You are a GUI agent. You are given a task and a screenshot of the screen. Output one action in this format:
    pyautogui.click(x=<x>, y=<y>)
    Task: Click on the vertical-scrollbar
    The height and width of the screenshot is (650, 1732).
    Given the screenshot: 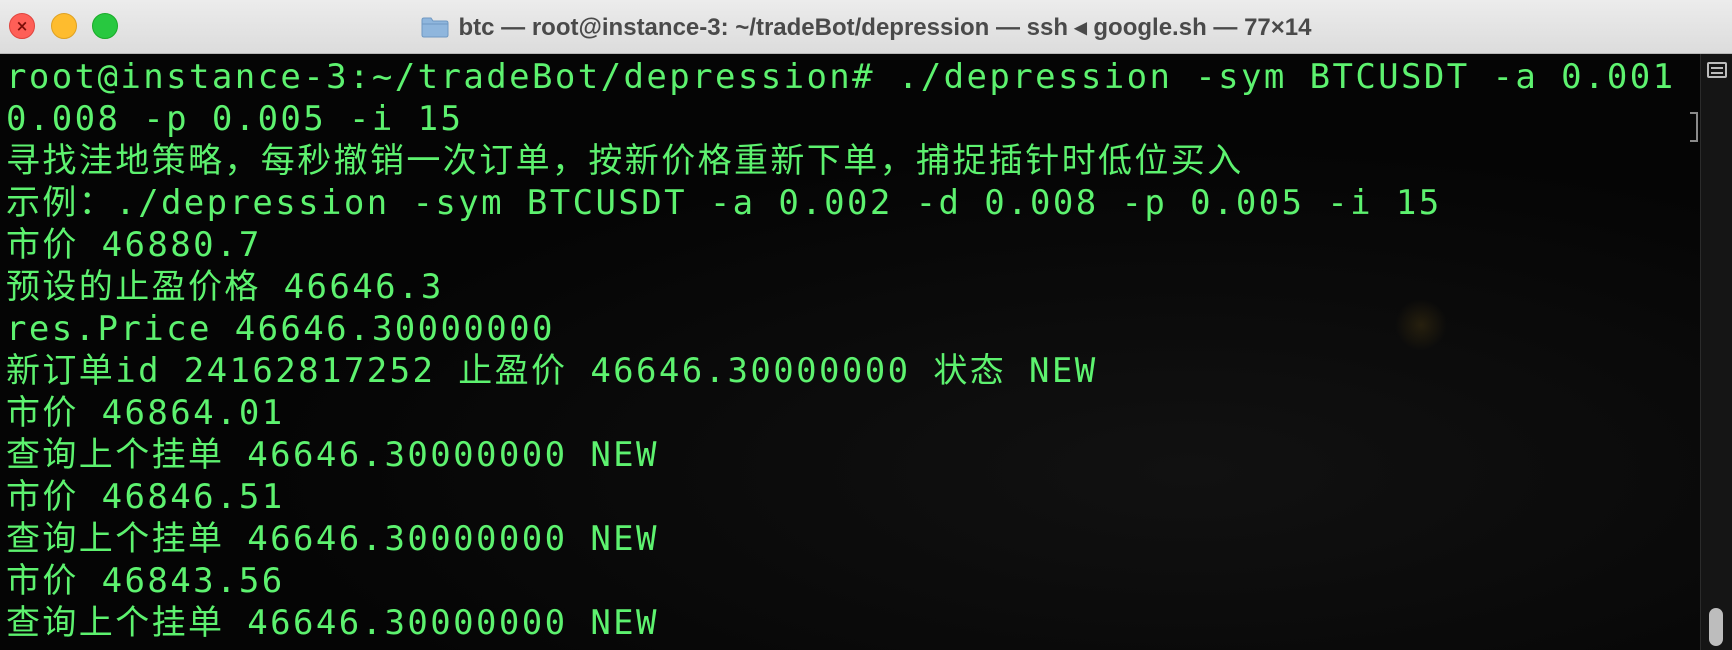 What is the action you would take?
    pyautogui.click(x=1716, y=352)
    